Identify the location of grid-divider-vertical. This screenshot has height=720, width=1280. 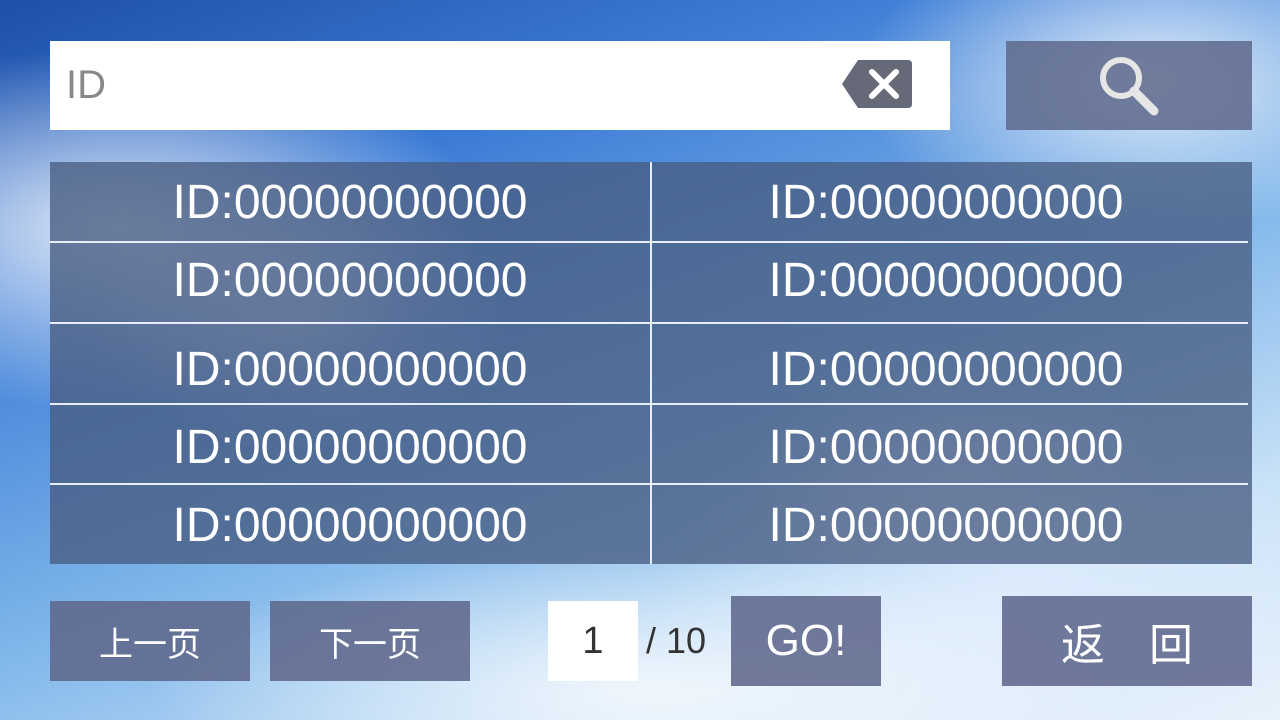
(651, 363).